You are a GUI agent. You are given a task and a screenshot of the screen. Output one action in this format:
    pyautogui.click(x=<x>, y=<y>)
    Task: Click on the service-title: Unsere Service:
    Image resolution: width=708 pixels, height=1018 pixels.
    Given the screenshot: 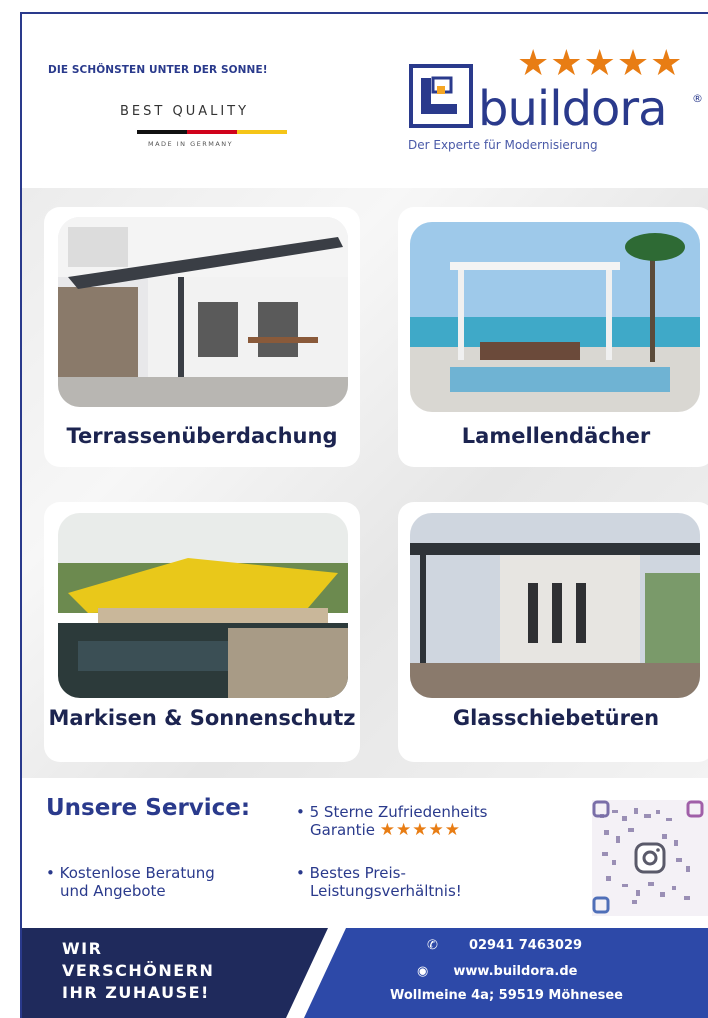 What is the action you would take?
    pyautogui.click(x=148, y=808)
    